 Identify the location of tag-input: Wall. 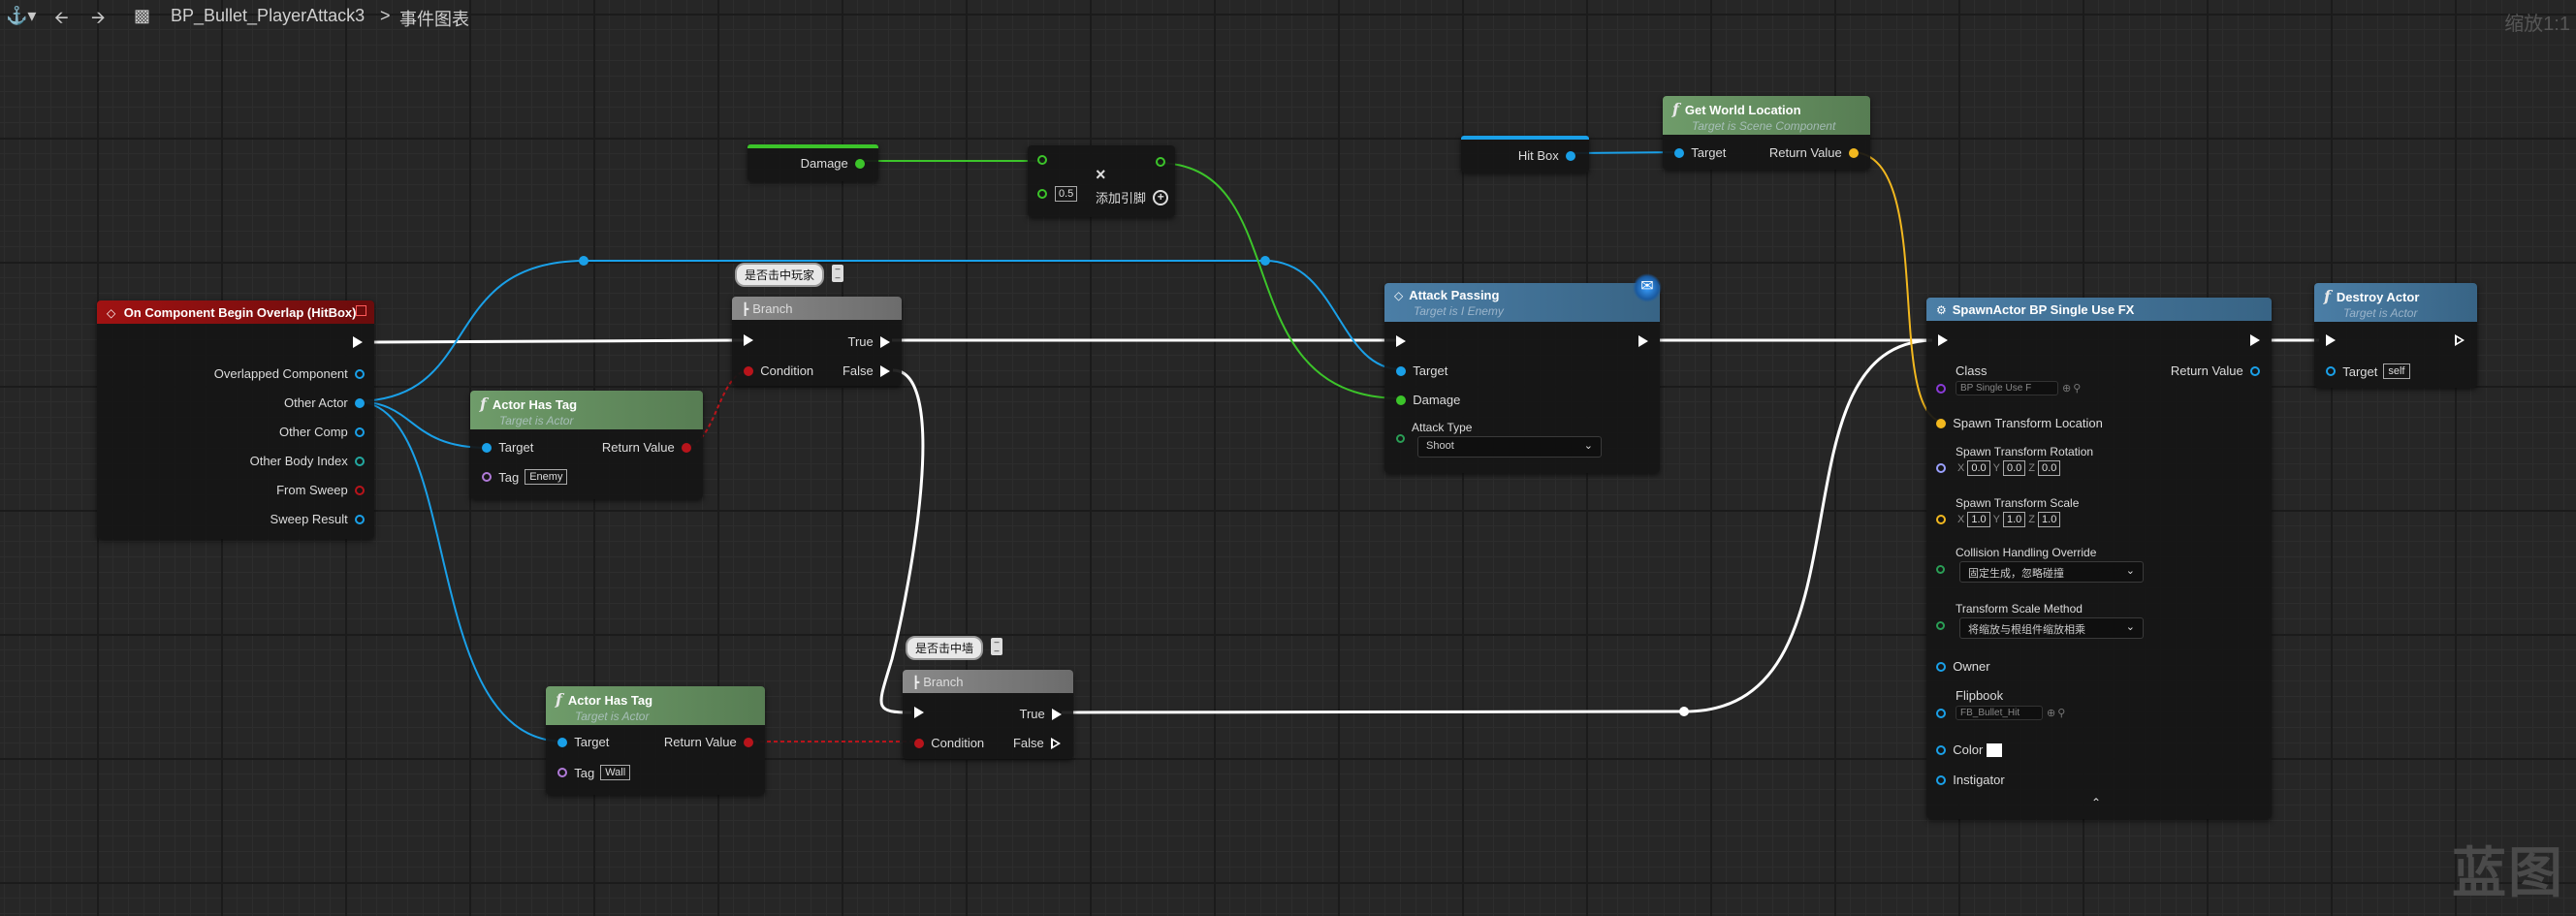
(616, 772).